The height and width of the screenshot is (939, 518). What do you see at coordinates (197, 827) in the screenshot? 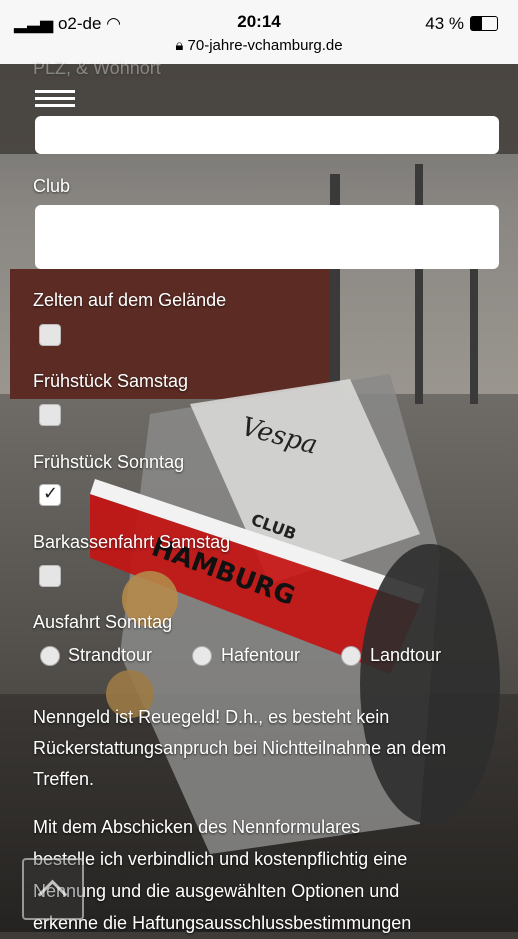
I see `terms-line-1: Mit dem Abschicken des Nennformulares` at bounding box center [197, 827].